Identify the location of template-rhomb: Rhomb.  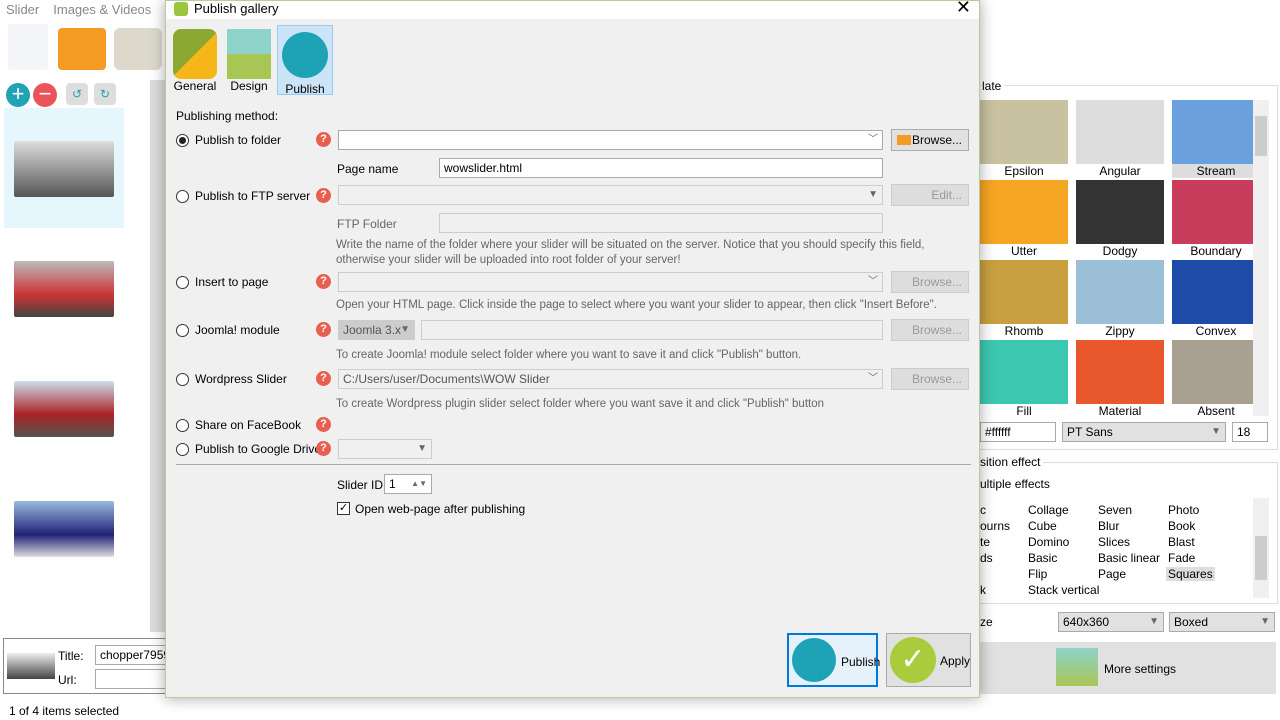
(1024, 299).